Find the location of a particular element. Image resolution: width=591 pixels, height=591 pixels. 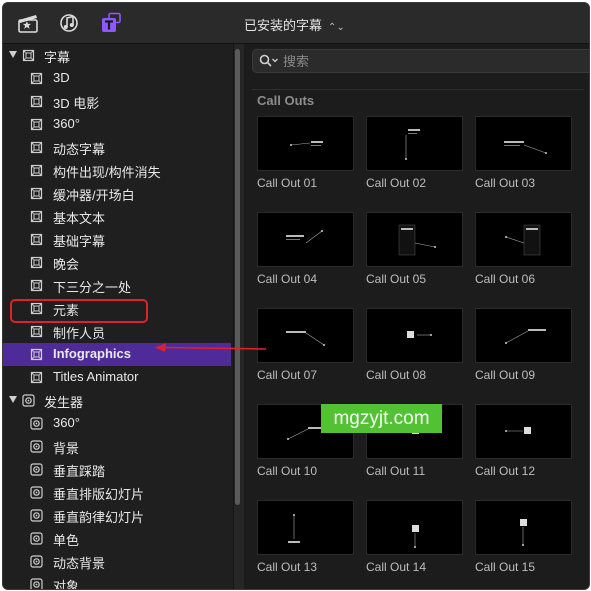

search-input is located at coordinates (428, 61).